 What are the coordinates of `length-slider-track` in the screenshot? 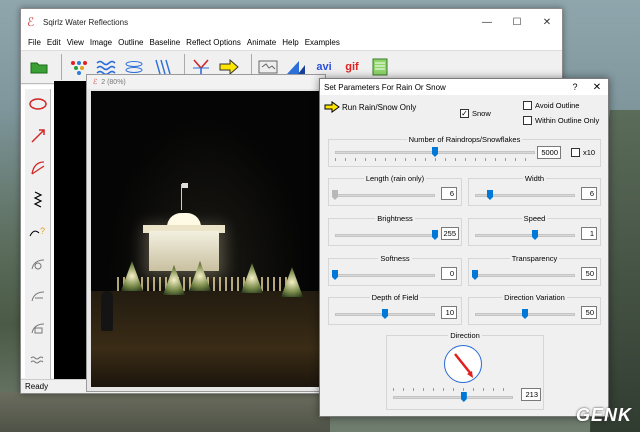 It's located at (385, 195).